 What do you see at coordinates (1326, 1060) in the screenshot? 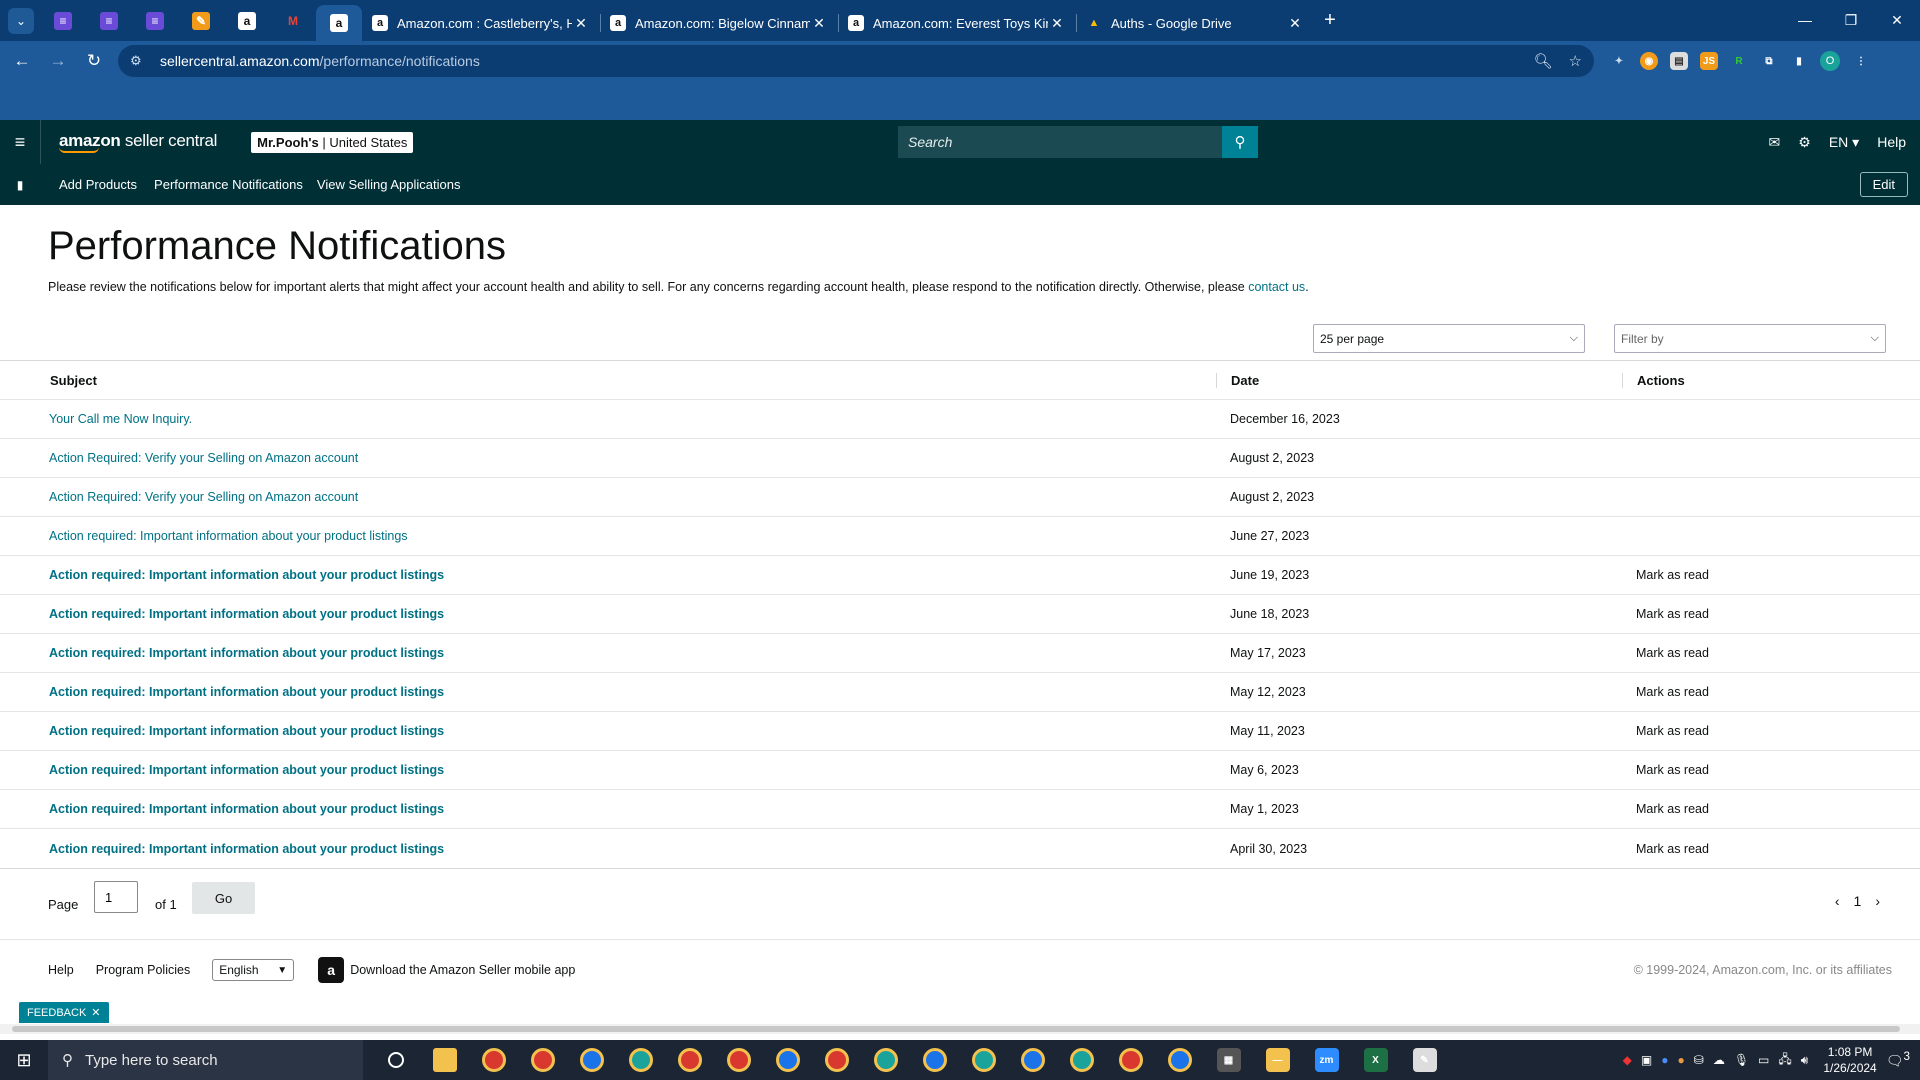
I see `zoom-icon: zm` at bounding box center [1326, 1060].